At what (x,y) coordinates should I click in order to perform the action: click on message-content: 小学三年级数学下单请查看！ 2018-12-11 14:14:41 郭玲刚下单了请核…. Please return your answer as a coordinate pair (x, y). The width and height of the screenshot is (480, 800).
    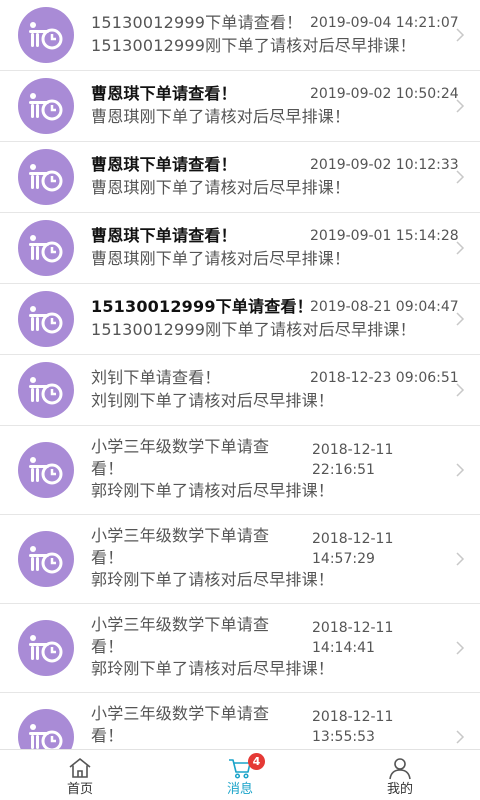
    Looking at the image, I should click on (268, 648).